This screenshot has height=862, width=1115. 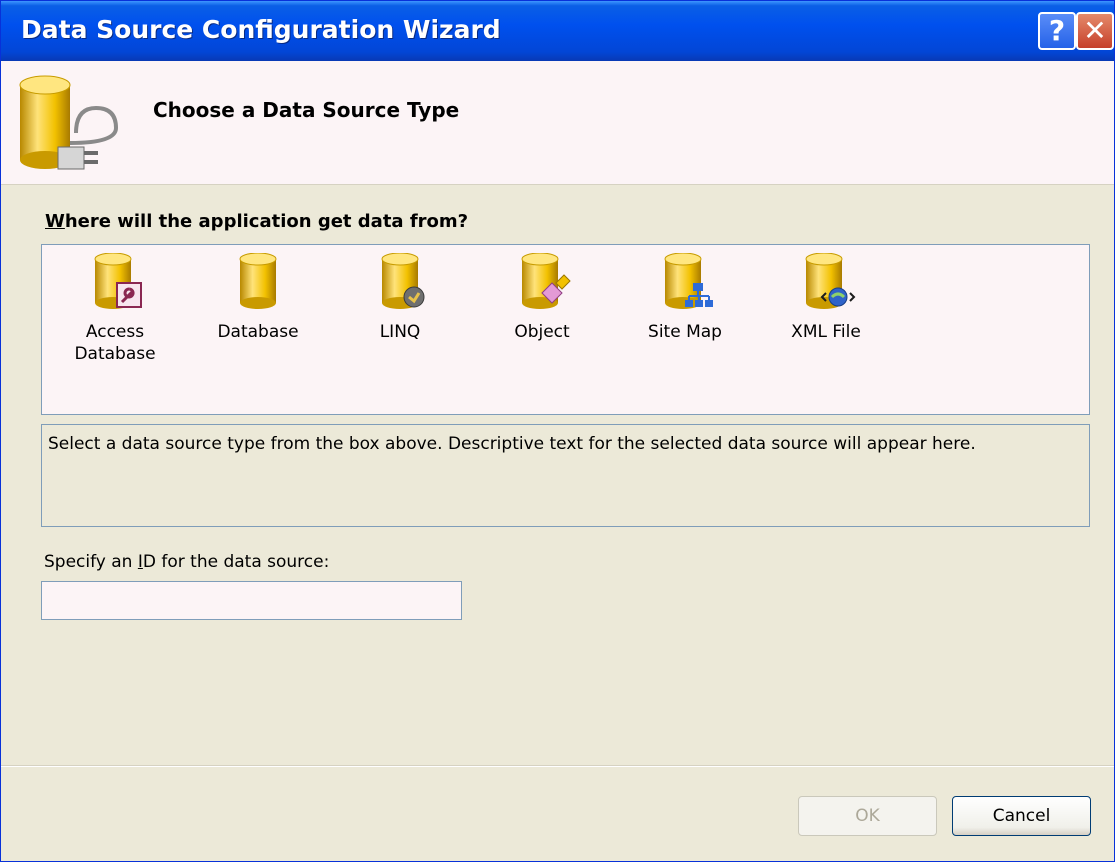 What do you see at coordinates (118, 281) in the screenshot?
I see `access-database-icon` at bounding box center [118, 281].